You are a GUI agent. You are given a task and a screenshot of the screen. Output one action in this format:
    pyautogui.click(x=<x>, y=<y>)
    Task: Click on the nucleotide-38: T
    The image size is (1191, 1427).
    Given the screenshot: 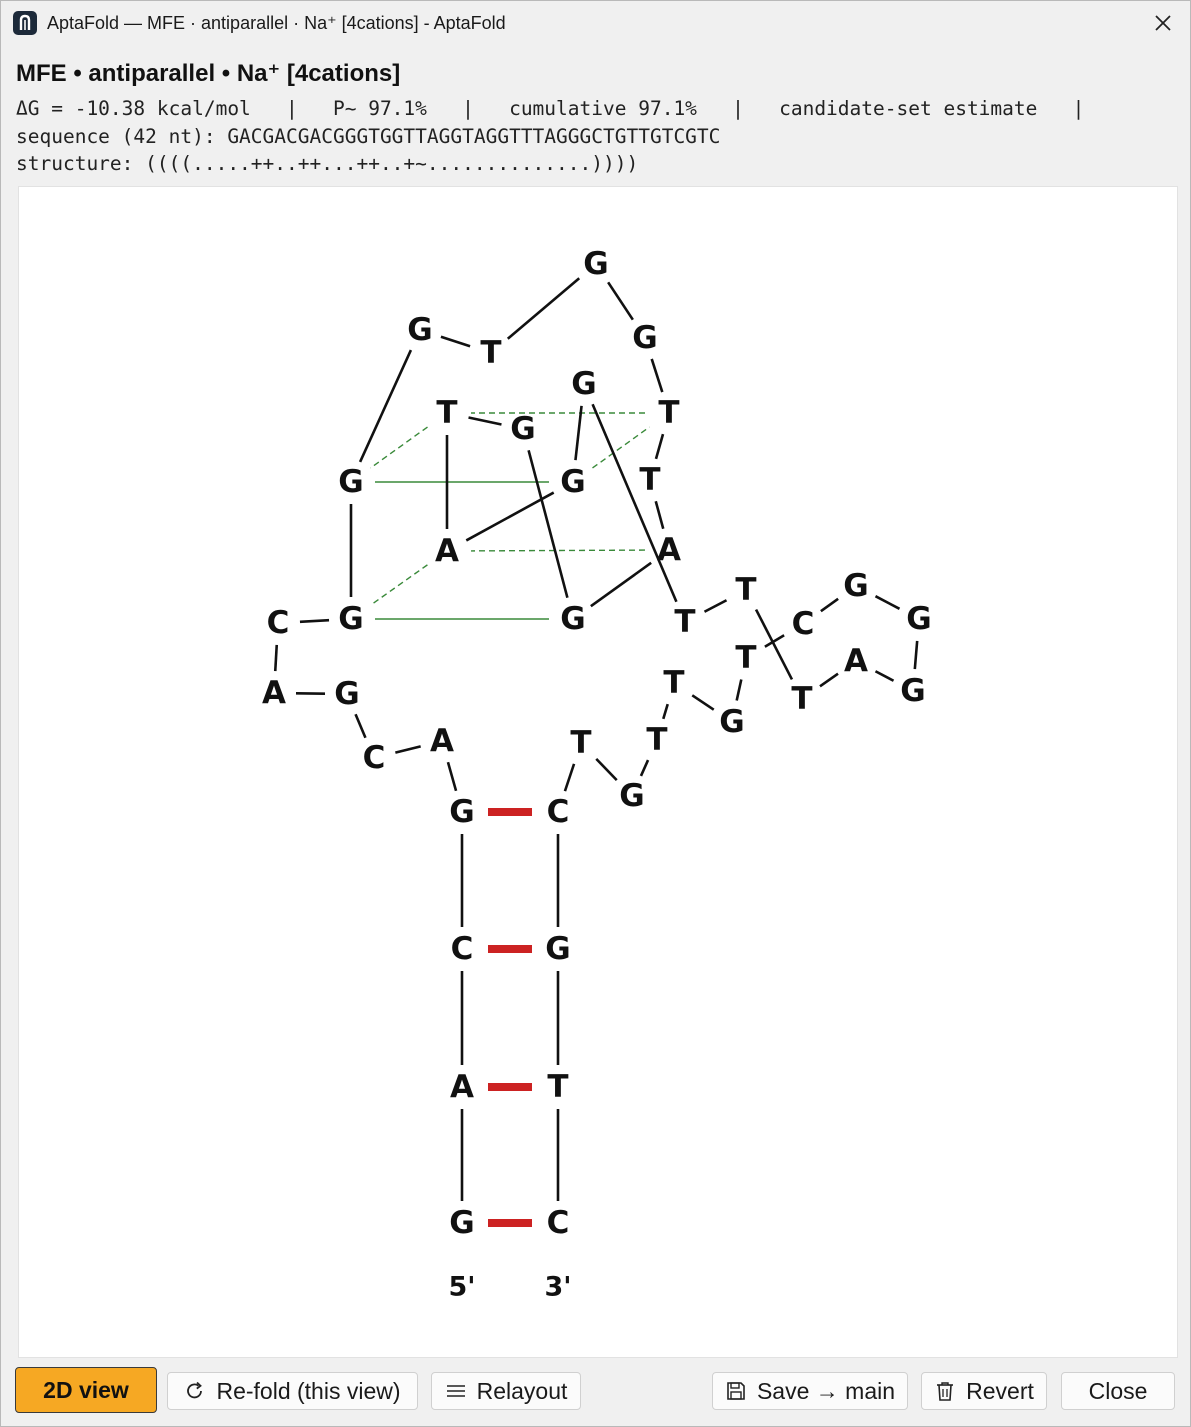 What is the action you would take?
    pyautogui.click(x=580, y=743)
    